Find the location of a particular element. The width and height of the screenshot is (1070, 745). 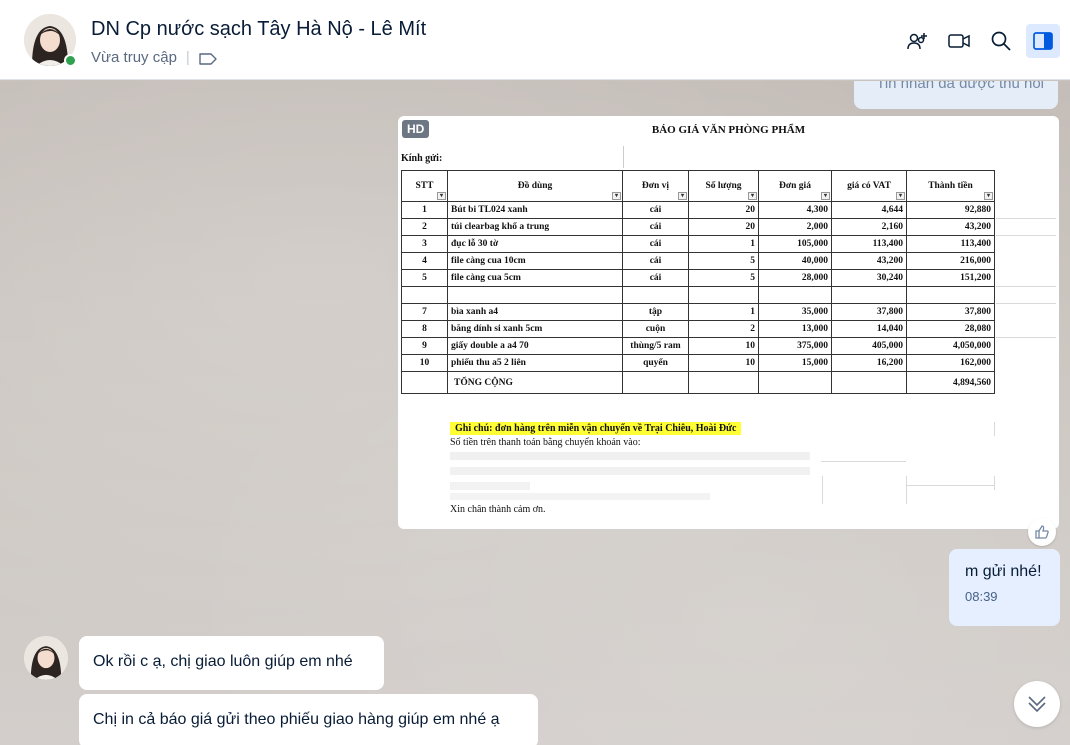

table-cell: 20 is located at coordinates (723, 210).